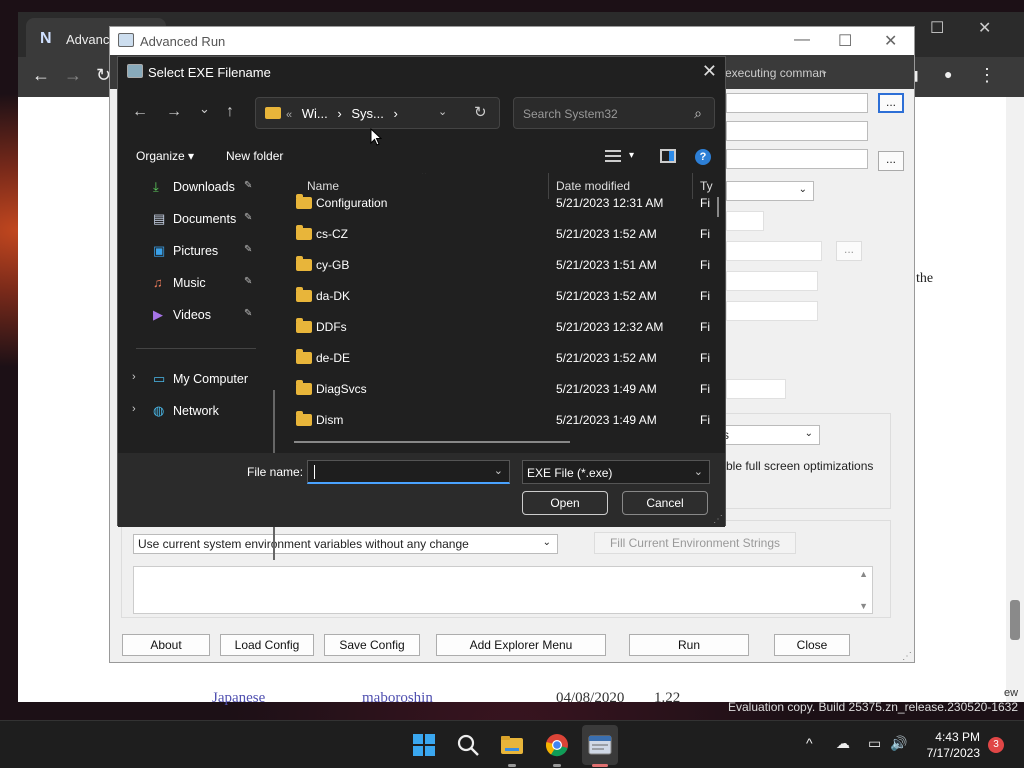 The image size is (1024, 768). Describe the element at coordinates (890, 41) in the screenshot. I see `ar-close-button: ✕` at that location.